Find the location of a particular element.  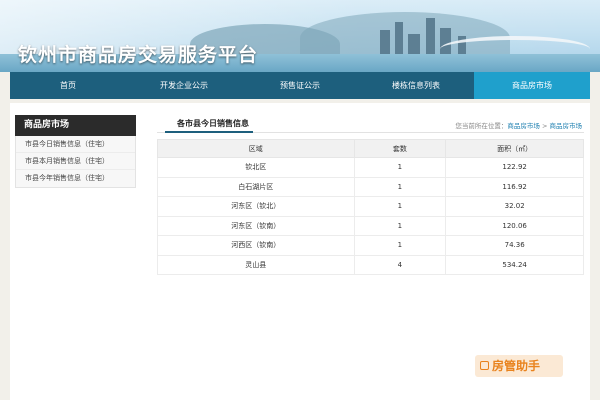

sidebar-list: 市县今日销售信息（住宅） 市县本月销售信息（住宅） 市县今年销售信息（住宅） is located at coordinates (75, 162).